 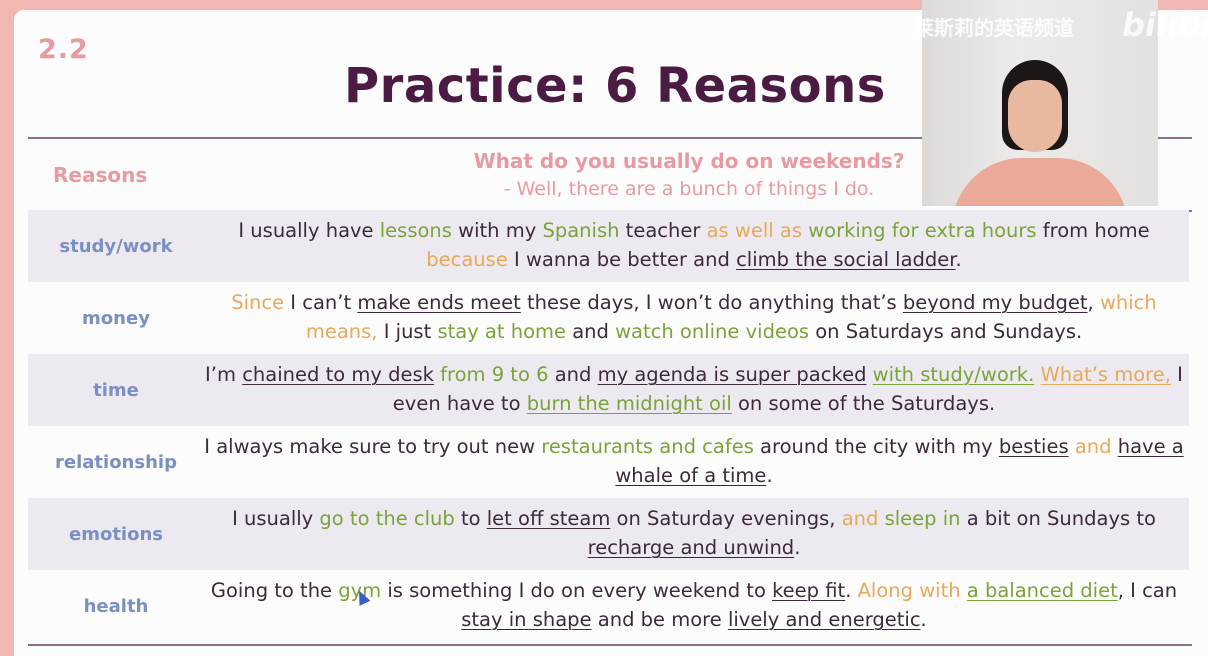 What do you see at coordinates (809, 590) in the screenshot?
I see `sentence-segment: keep fit` at bounding box center [809, 590].